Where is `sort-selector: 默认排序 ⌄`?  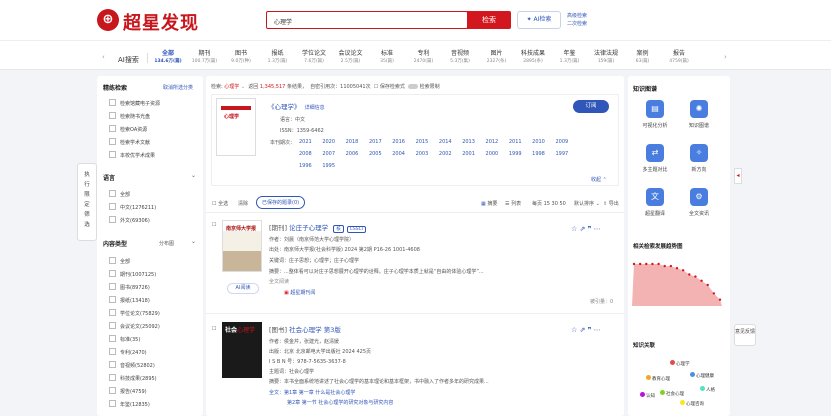 sort-selector: 默认排序 ⌄ is located at coordinates (587, 203).